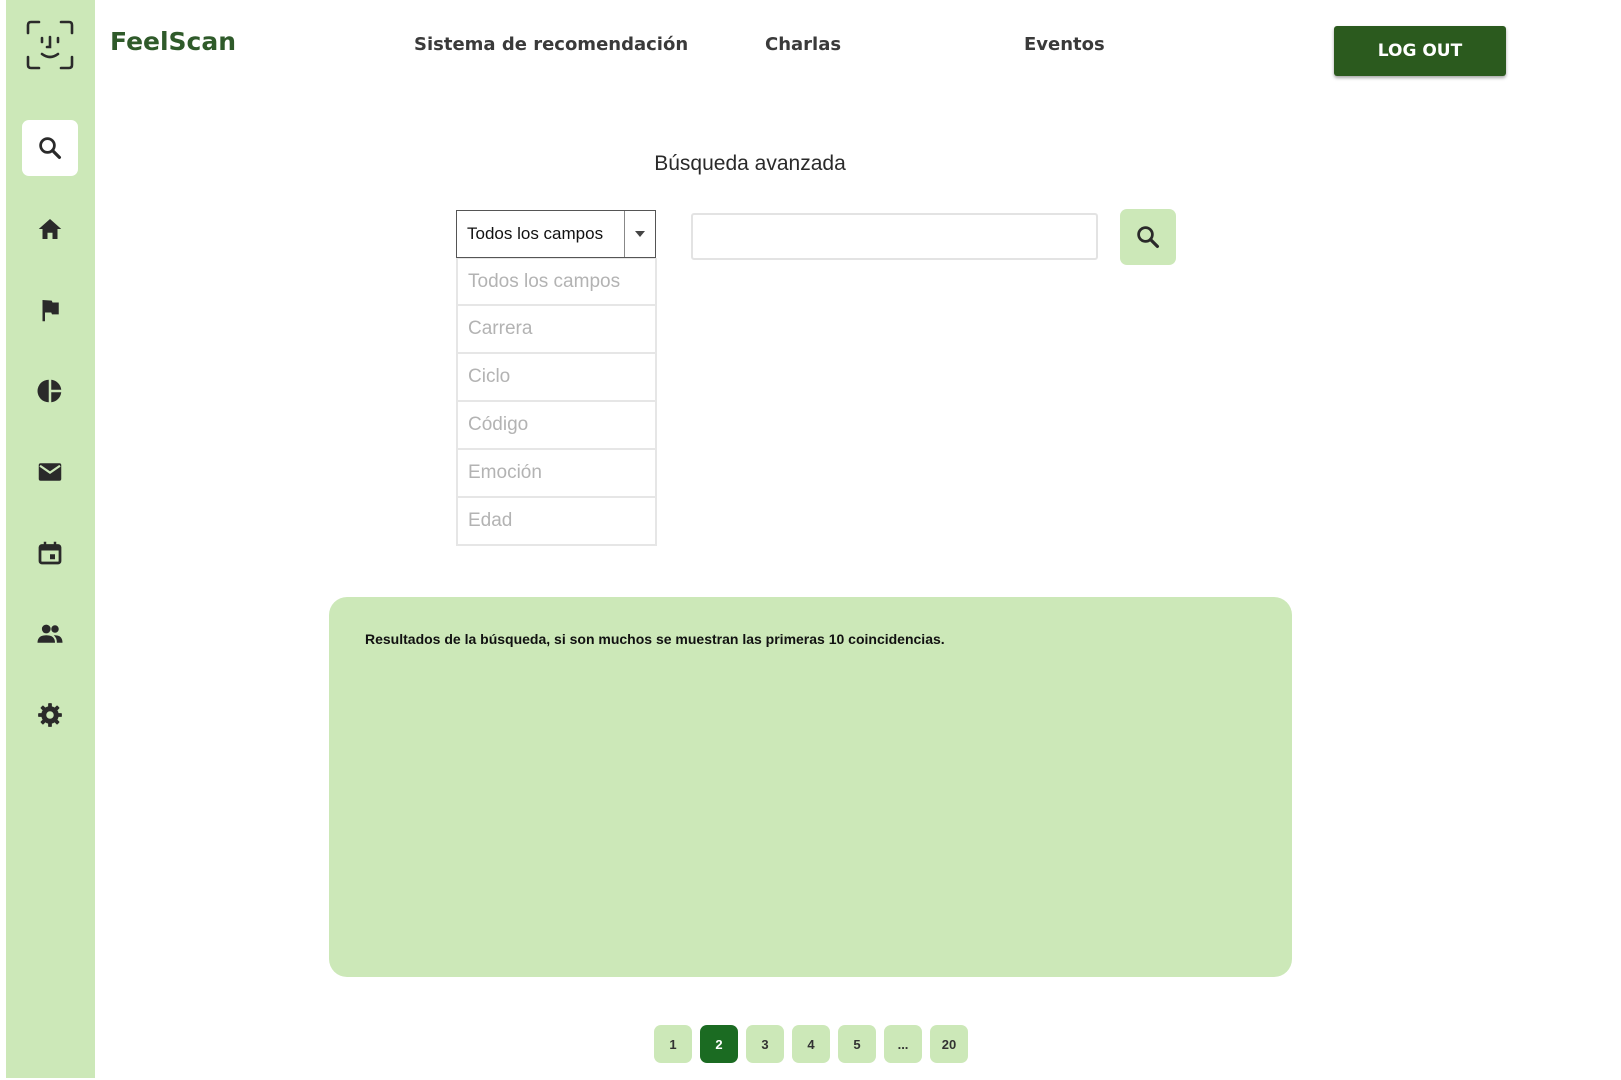 Image resolution: width=1621 pixels, height=1080 pixels. What do you see at coordinates (556, 378) in the screenshot?
I see `select-option-cycle: Ciclo` at bounding box center [556, 378].